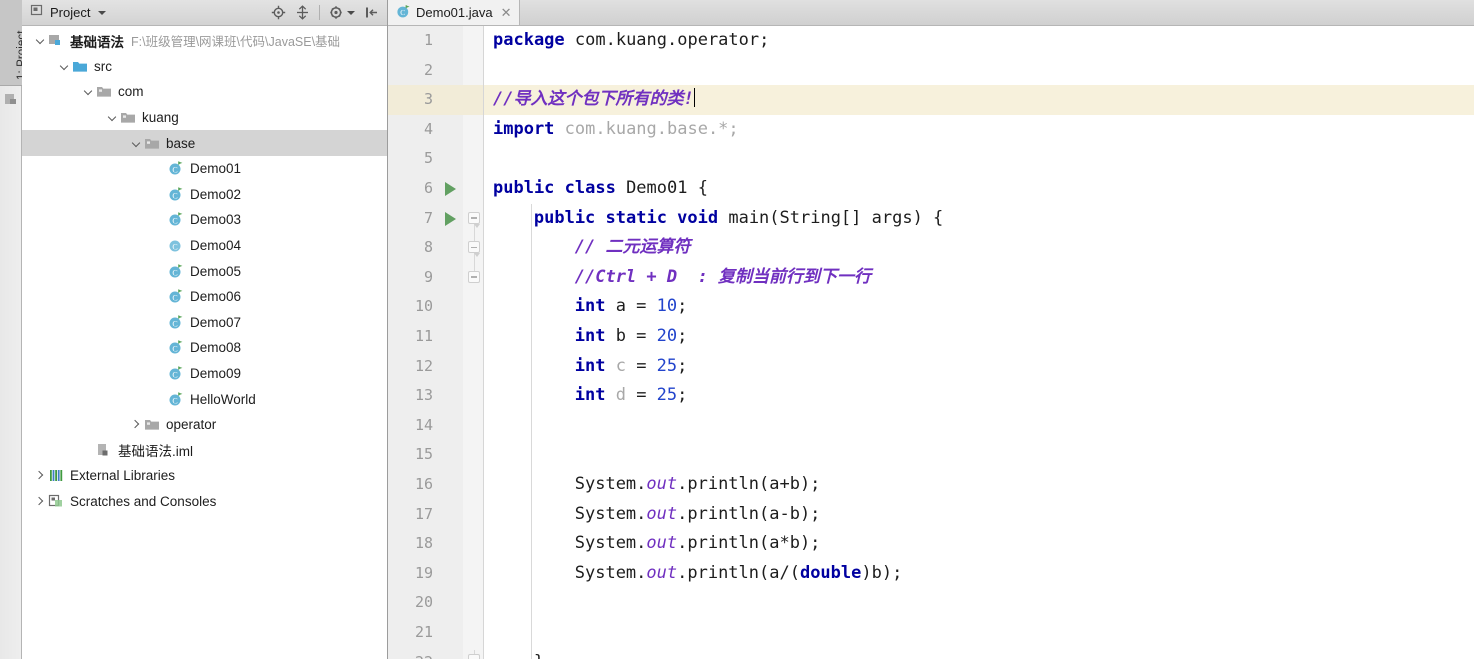  Describe the element at coordinates (423, 572) in the screenshot. I see `line-number: 19` at that location.